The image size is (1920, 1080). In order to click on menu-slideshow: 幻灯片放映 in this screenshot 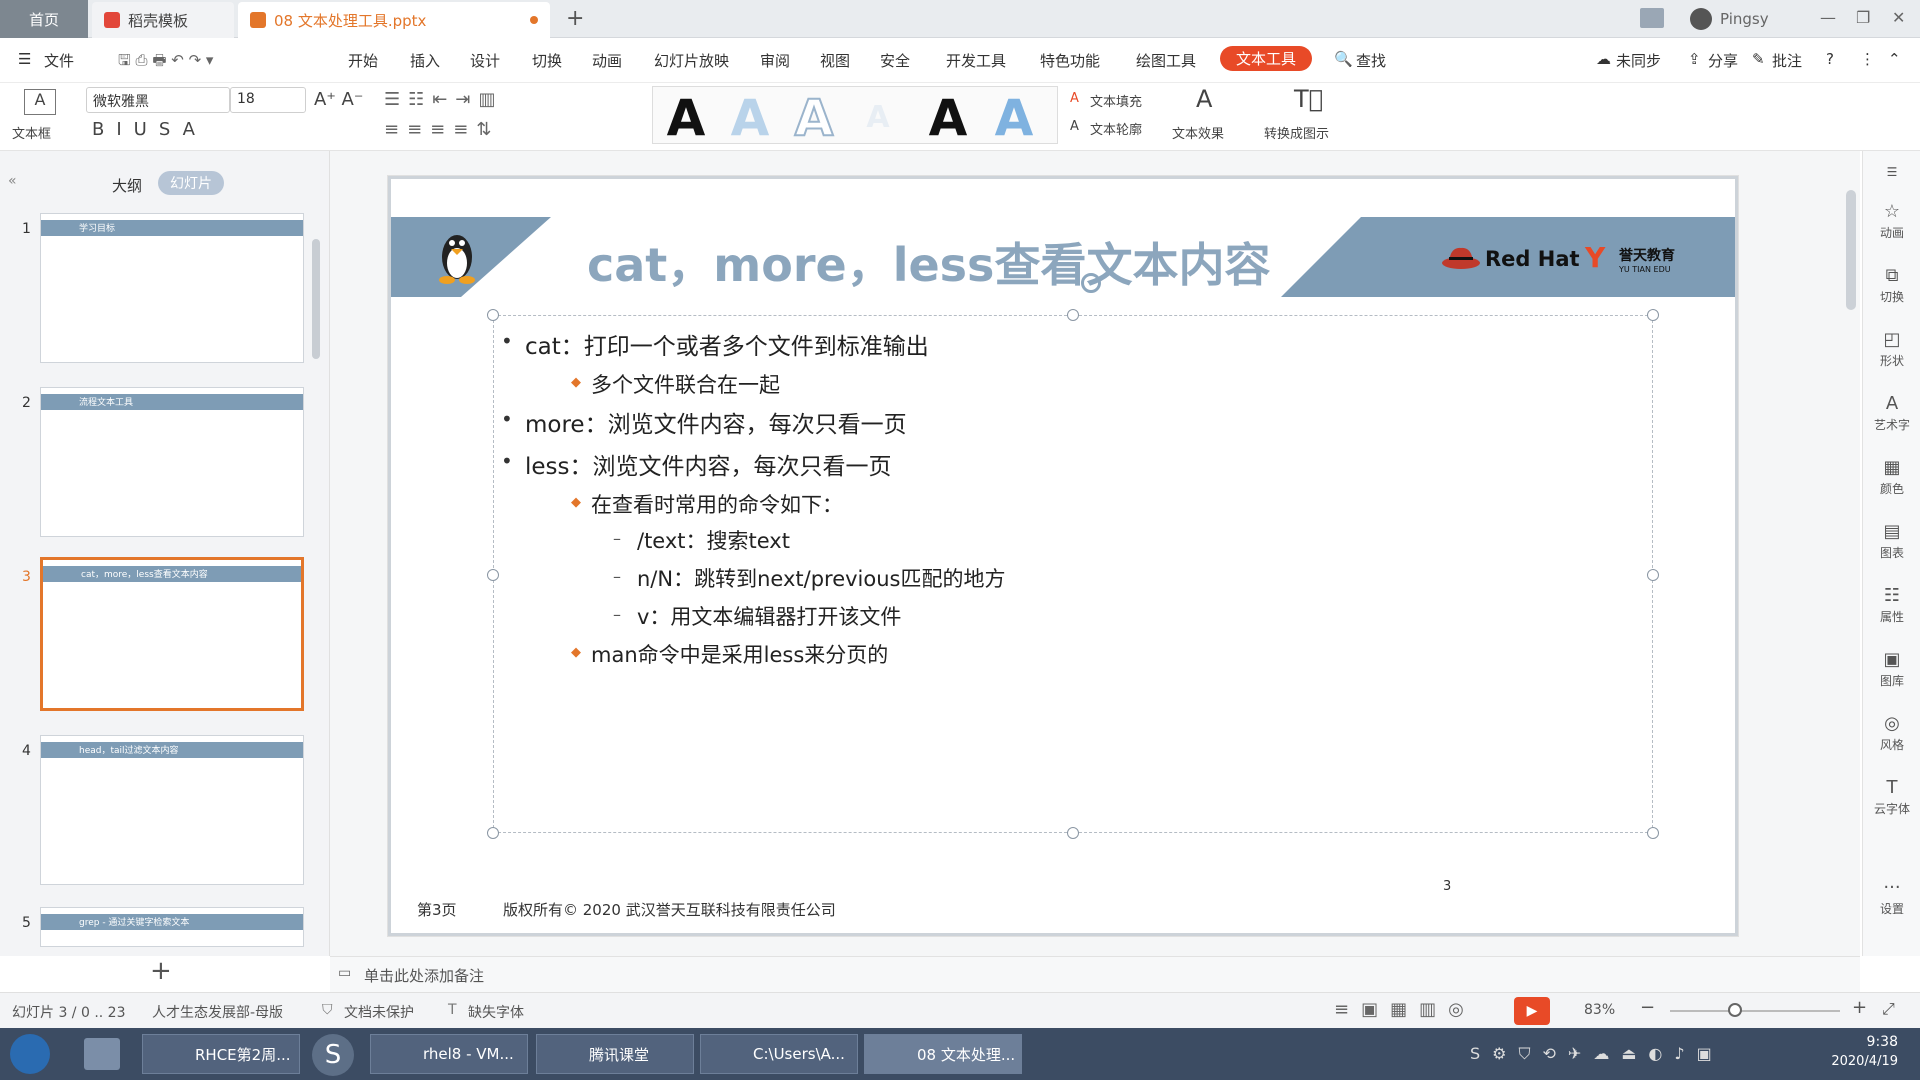, I will do `click(691, 60)`.